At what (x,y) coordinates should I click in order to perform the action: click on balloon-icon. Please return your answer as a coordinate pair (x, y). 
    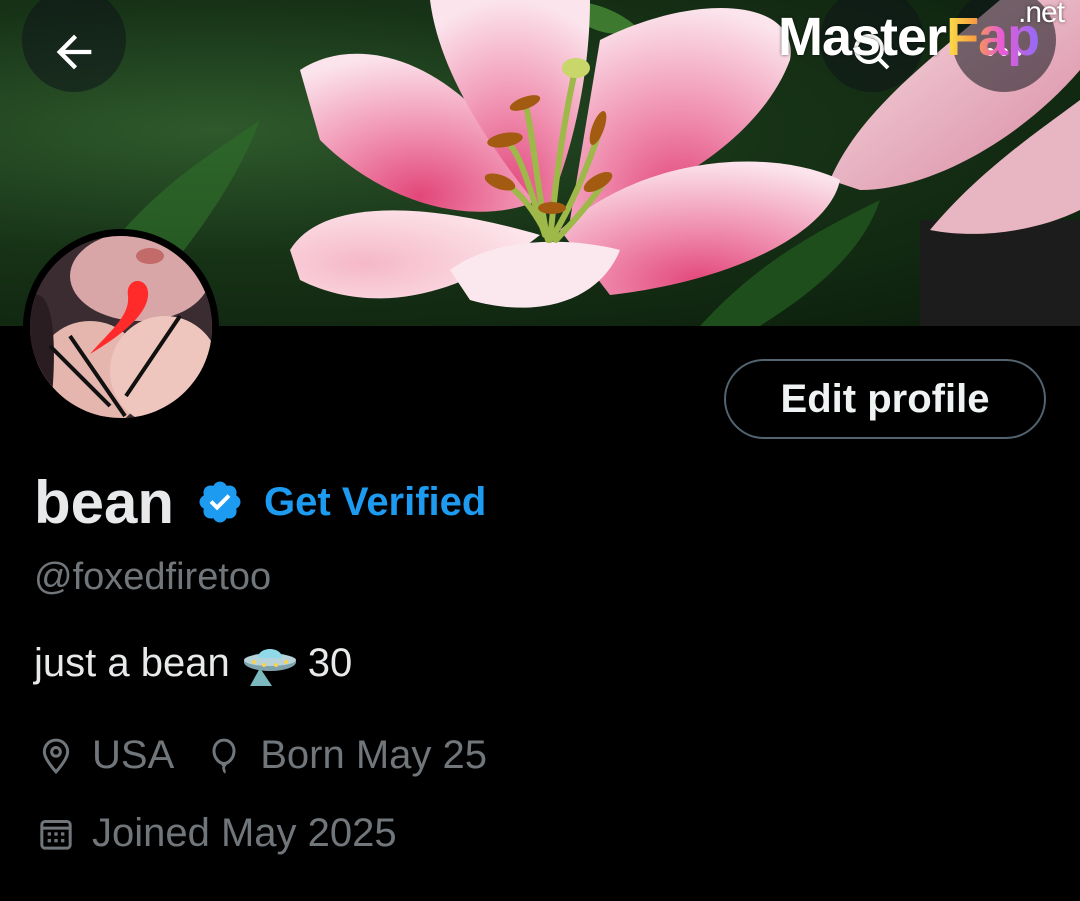
    Looking at the image, I should click on (224, 756).